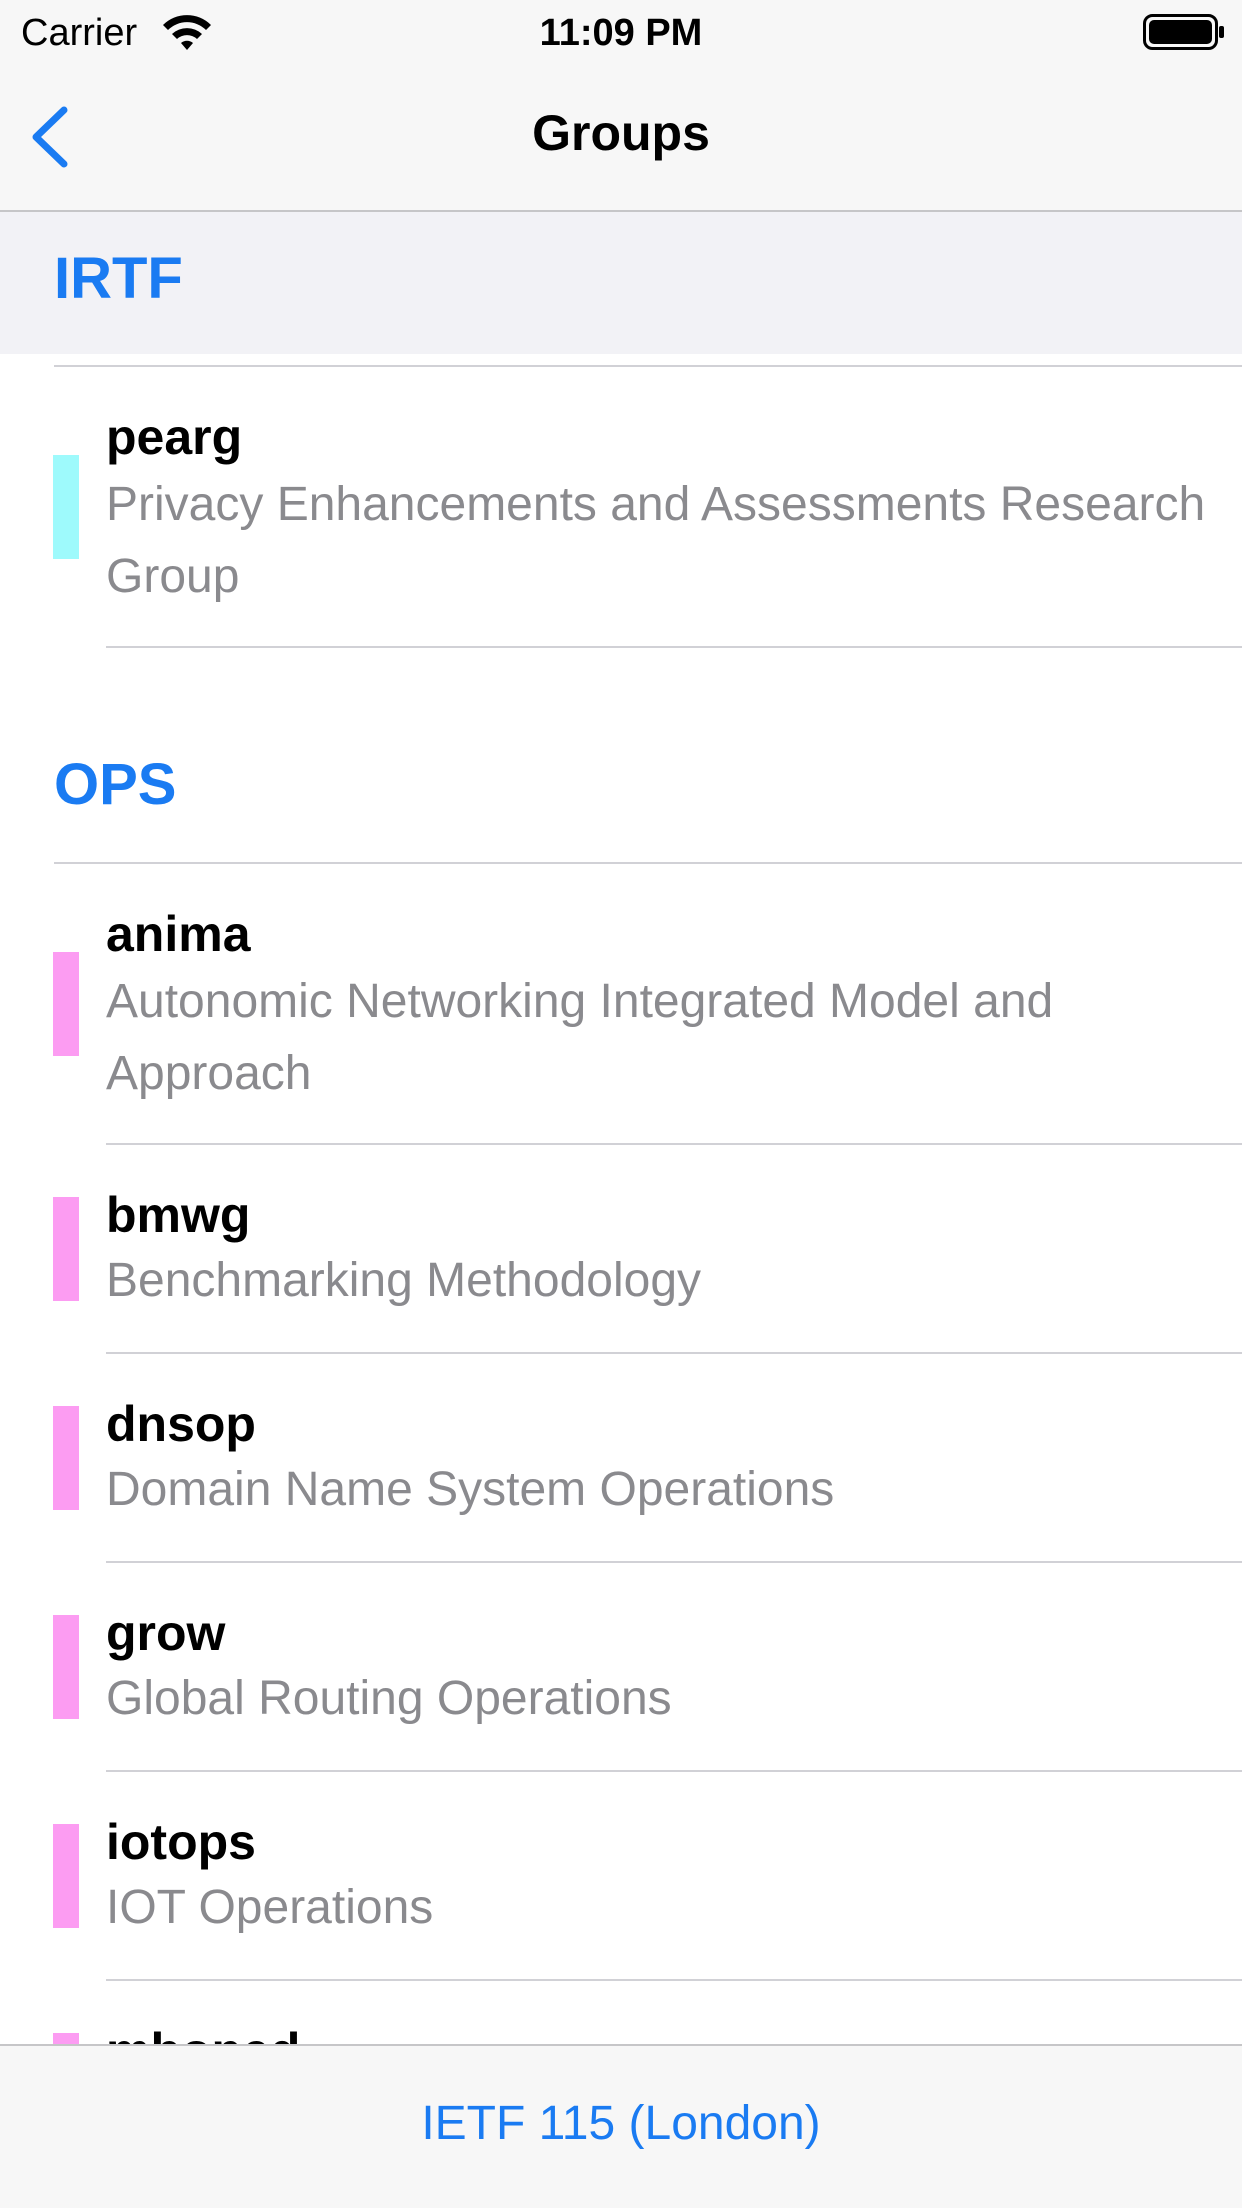 The image size is (1242, 2208). I want to click on group-name: pearg, so click(174, 437).